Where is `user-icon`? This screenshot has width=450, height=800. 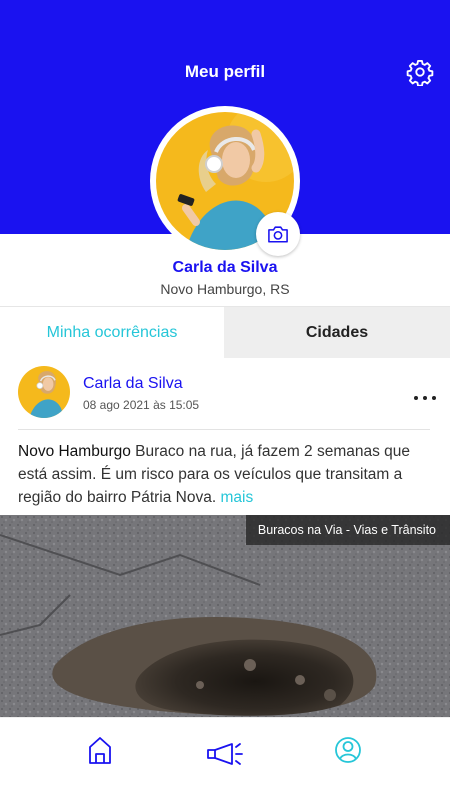
user-icon is located at coordinates (348, 750).